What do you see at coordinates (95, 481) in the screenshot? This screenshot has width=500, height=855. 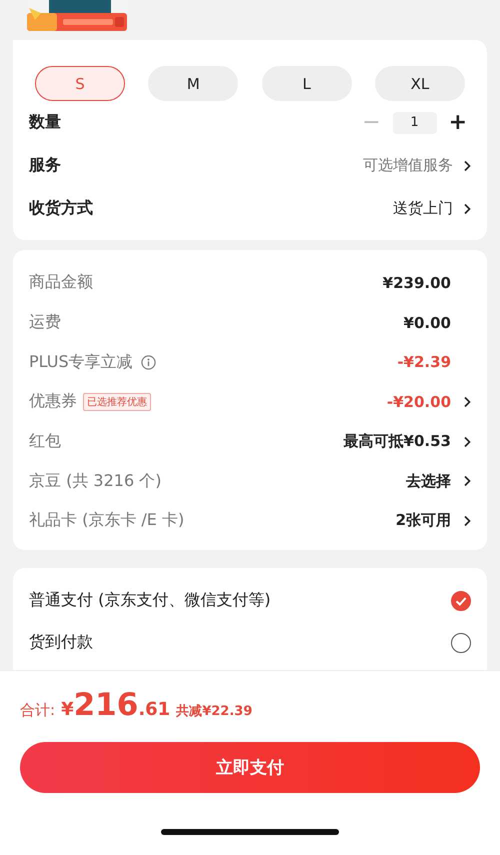 I see `row-label: 京豆 (共 3216 个)` at bounding box center [95, 481].